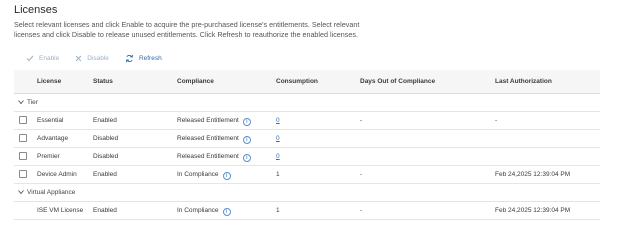 This screenshot has height=248, width=627. Describe the element at coordinates (129, 58) in the screenshot. I see `refresh-icon` at that location.